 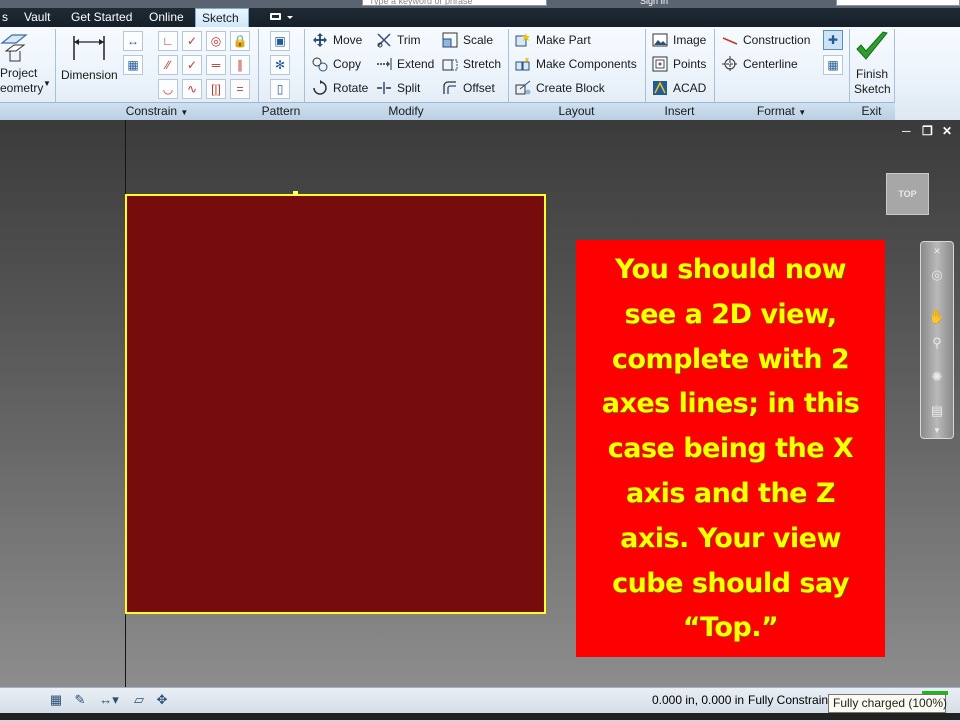 What do you see at coordinates (21, 88) in the screenshot?
I see `project-geometry-label-2: eometry` at bounding box center [21, 88].